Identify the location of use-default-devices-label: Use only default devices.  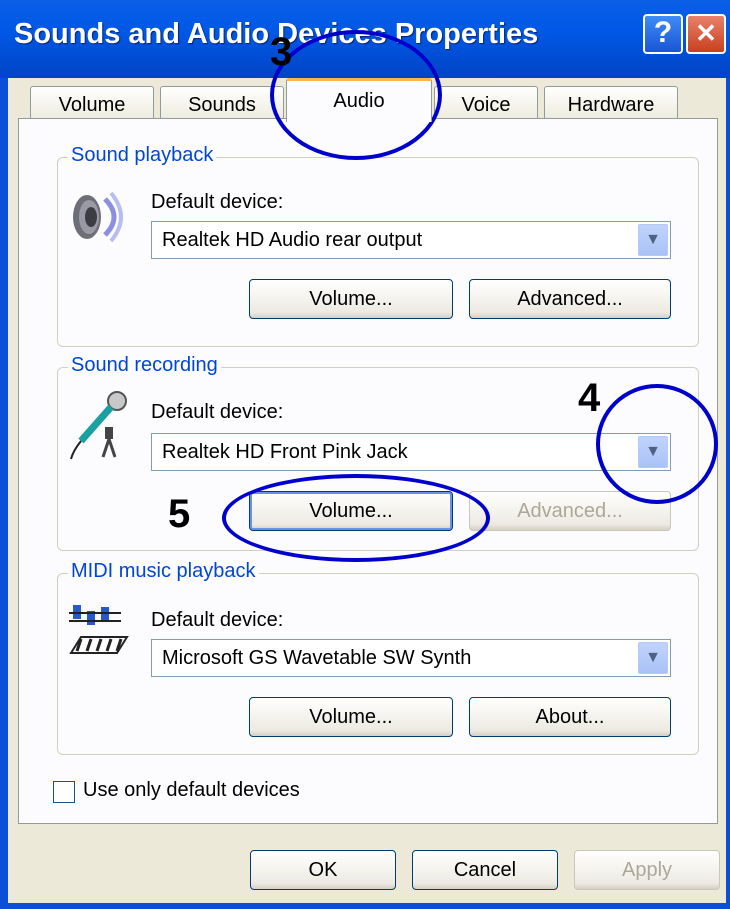
(191, 790).